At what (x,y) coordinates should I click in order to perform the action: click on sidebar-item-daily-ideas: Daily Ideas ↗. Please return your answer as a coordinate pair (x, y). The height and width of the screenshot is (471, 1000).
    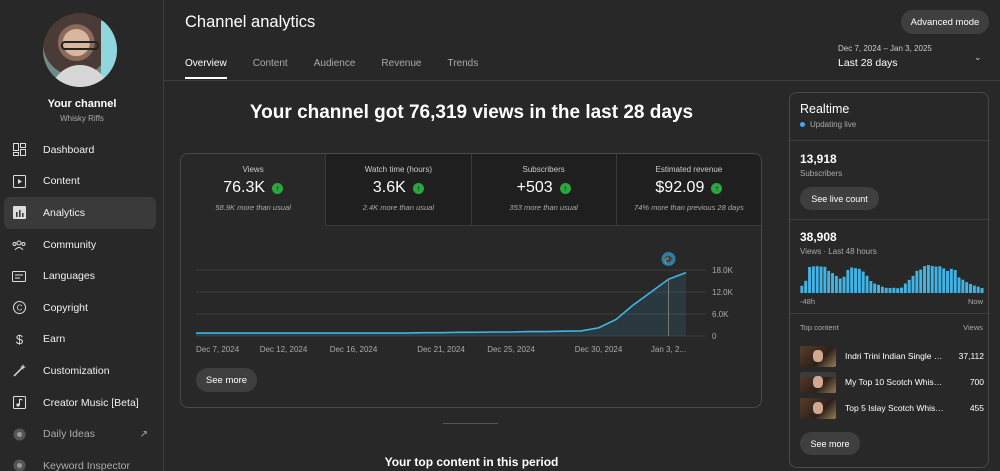
    Looking at the image, I should click on (80, 434).